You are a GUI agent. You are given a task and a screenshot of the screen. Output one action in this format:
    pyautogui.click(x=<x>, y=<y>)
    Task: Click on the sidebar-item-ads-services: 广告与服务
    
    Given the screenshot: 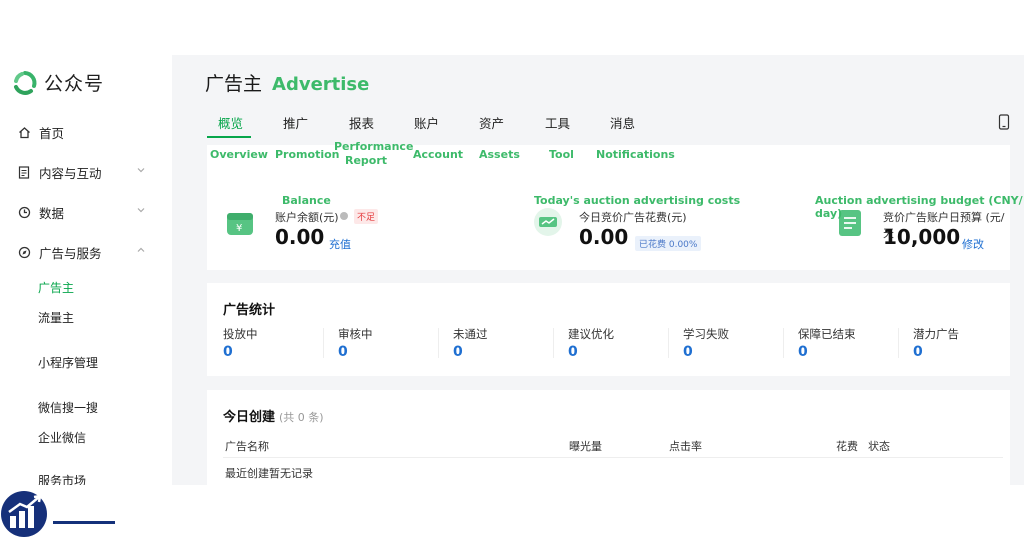 What is the action you would take?
    pyautogui.click(x=81, y=252)
    